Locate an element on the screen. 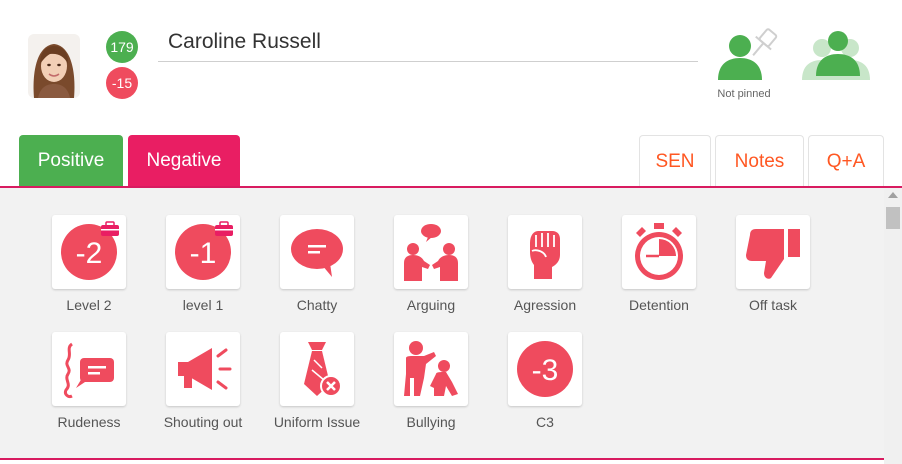 The image size is (902, 464). stopwatch-icon is located at coordinates (659, 251).